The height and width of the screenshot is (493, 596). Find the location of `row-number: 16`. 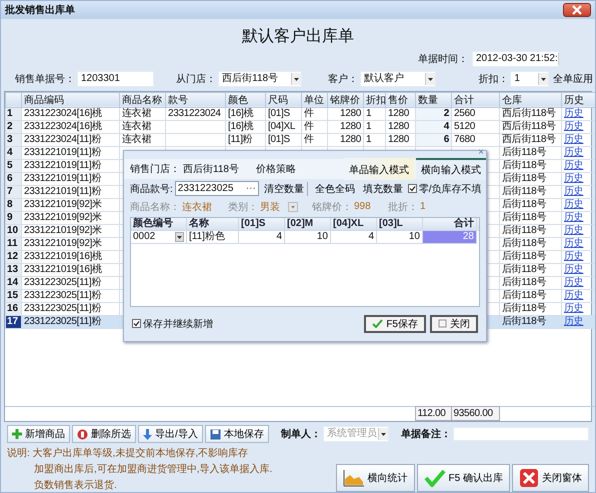

row-number: 16 is located at coordinates (14, 309).